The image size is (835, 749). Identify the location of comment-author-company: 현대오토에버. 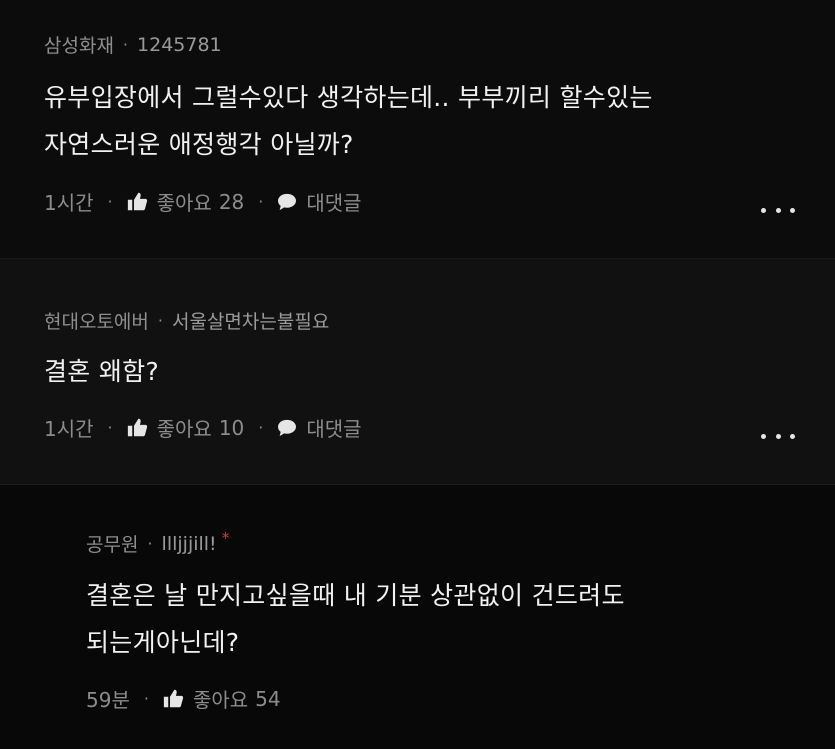
(96, 320).